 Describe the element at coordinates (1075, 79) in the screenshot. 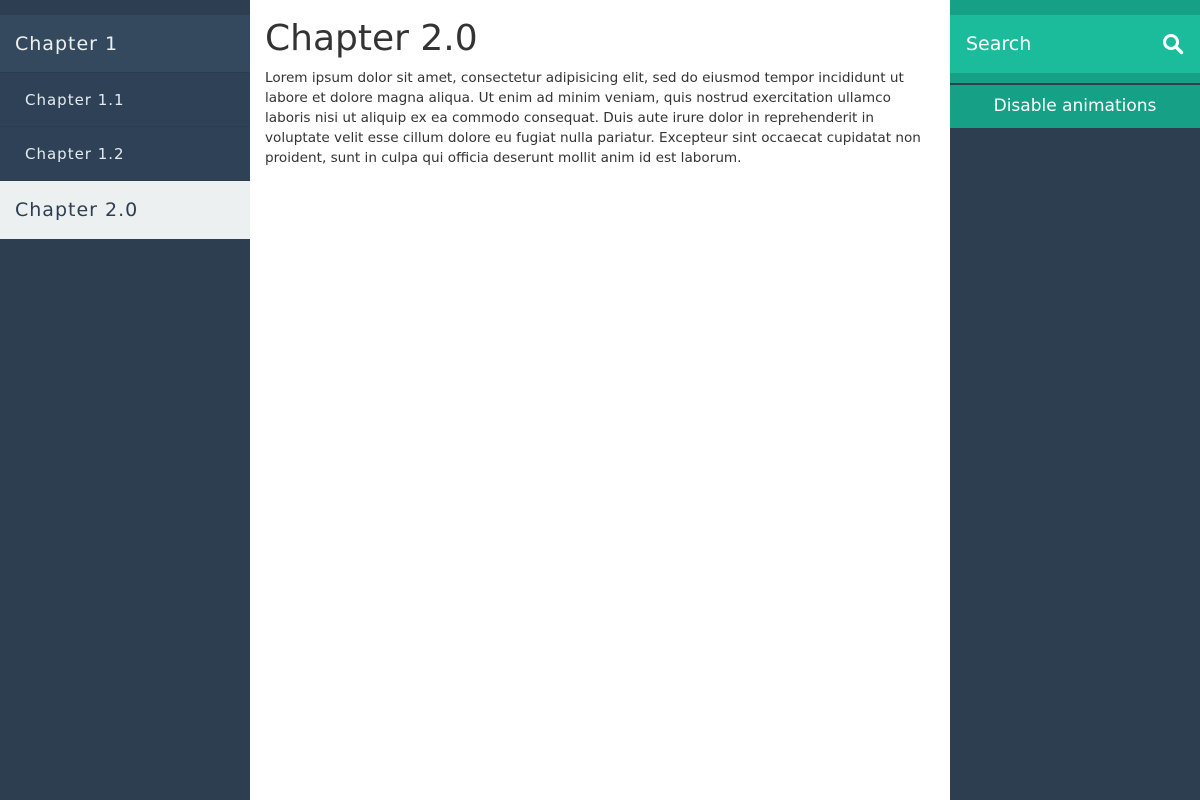

I see `divider` at that location.